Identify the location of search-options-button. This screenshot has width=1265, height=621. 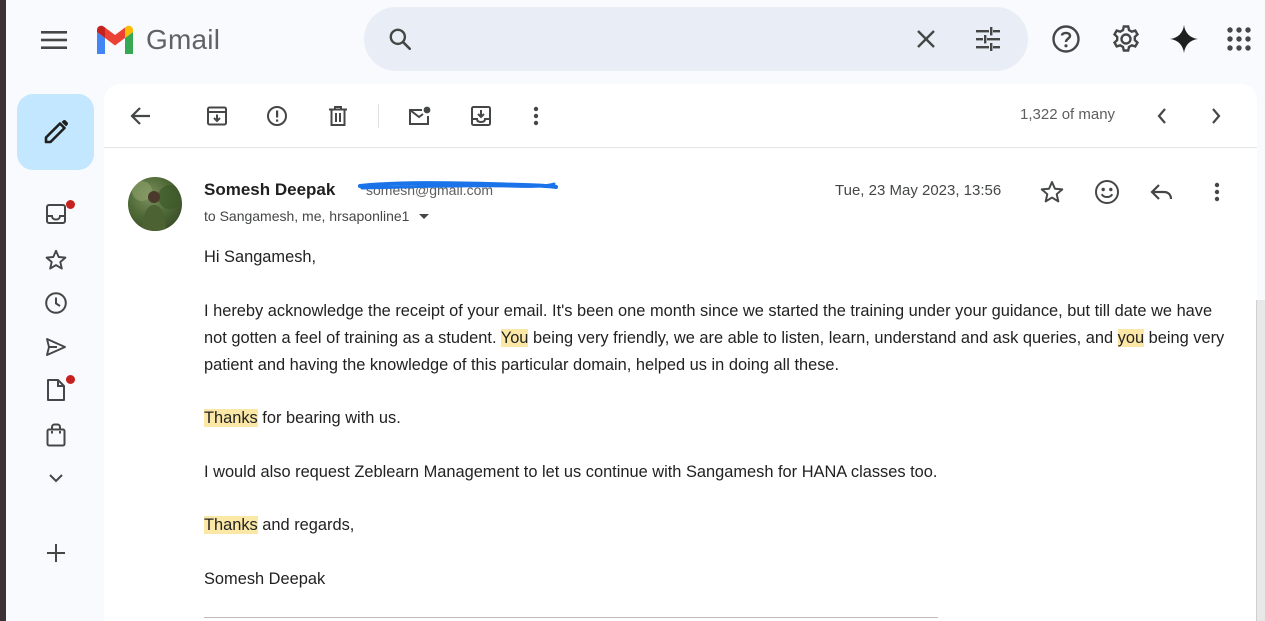
(988, 39).